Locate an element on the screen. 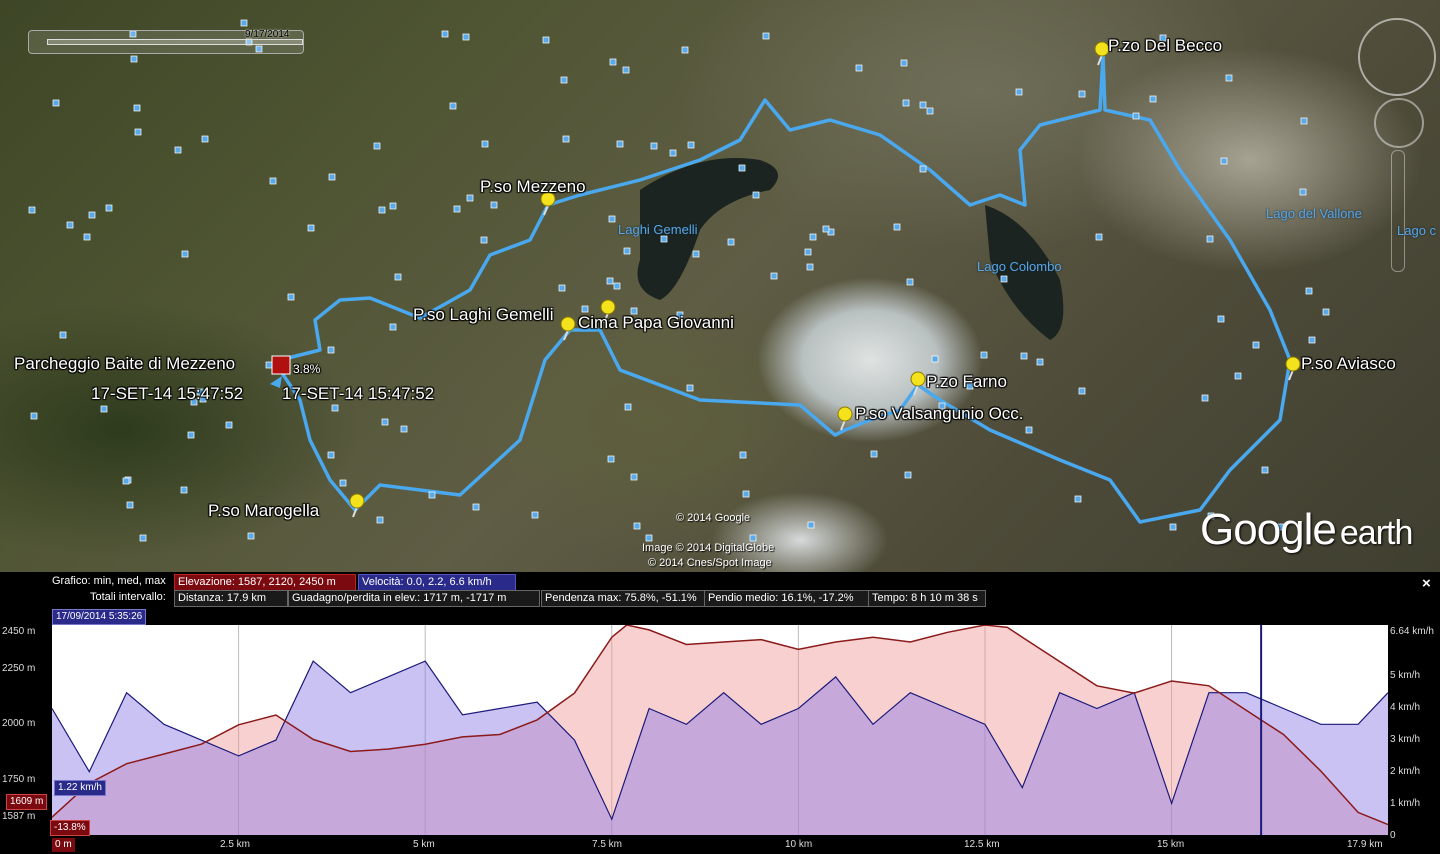 The width and height of the screenshot is (1440, 854). elevation-stat: Elevazione: 1587, 2120, 2450 m is located at coordinates (265, 582).